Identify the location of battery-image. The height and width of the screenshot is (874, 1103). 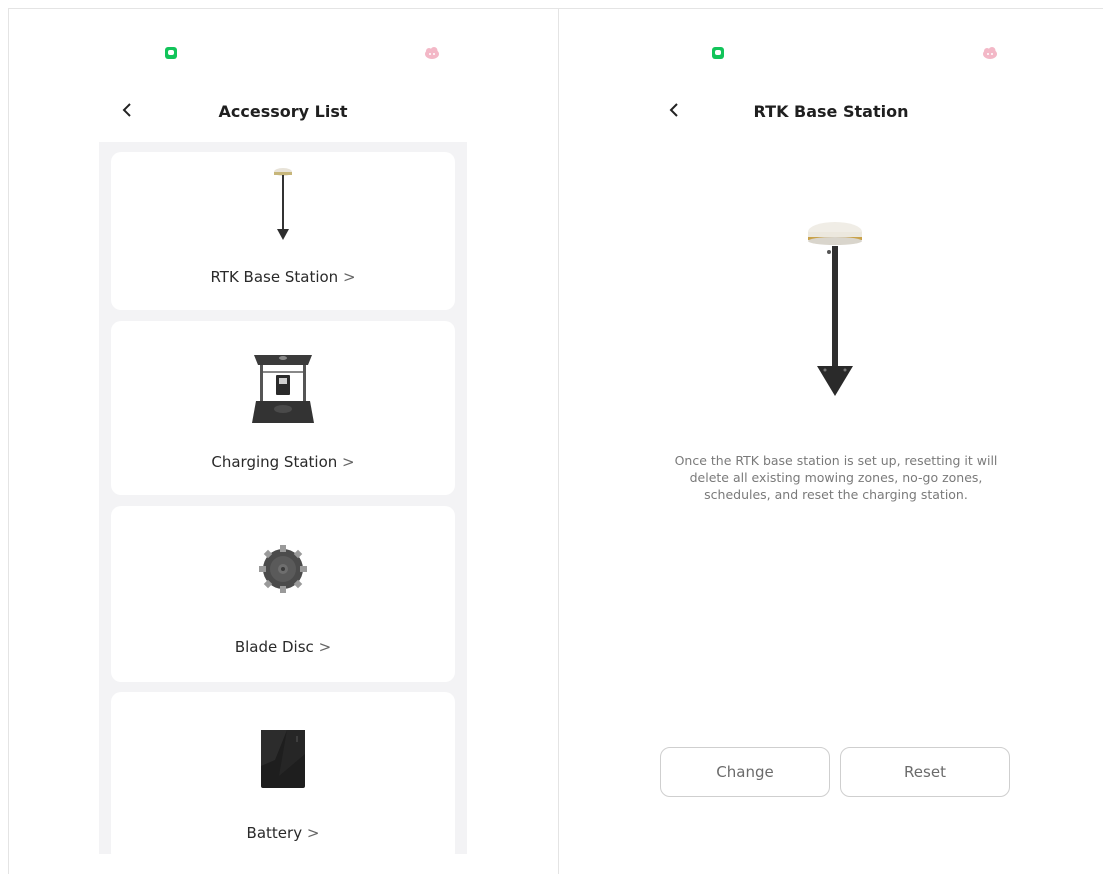
(283, 759).